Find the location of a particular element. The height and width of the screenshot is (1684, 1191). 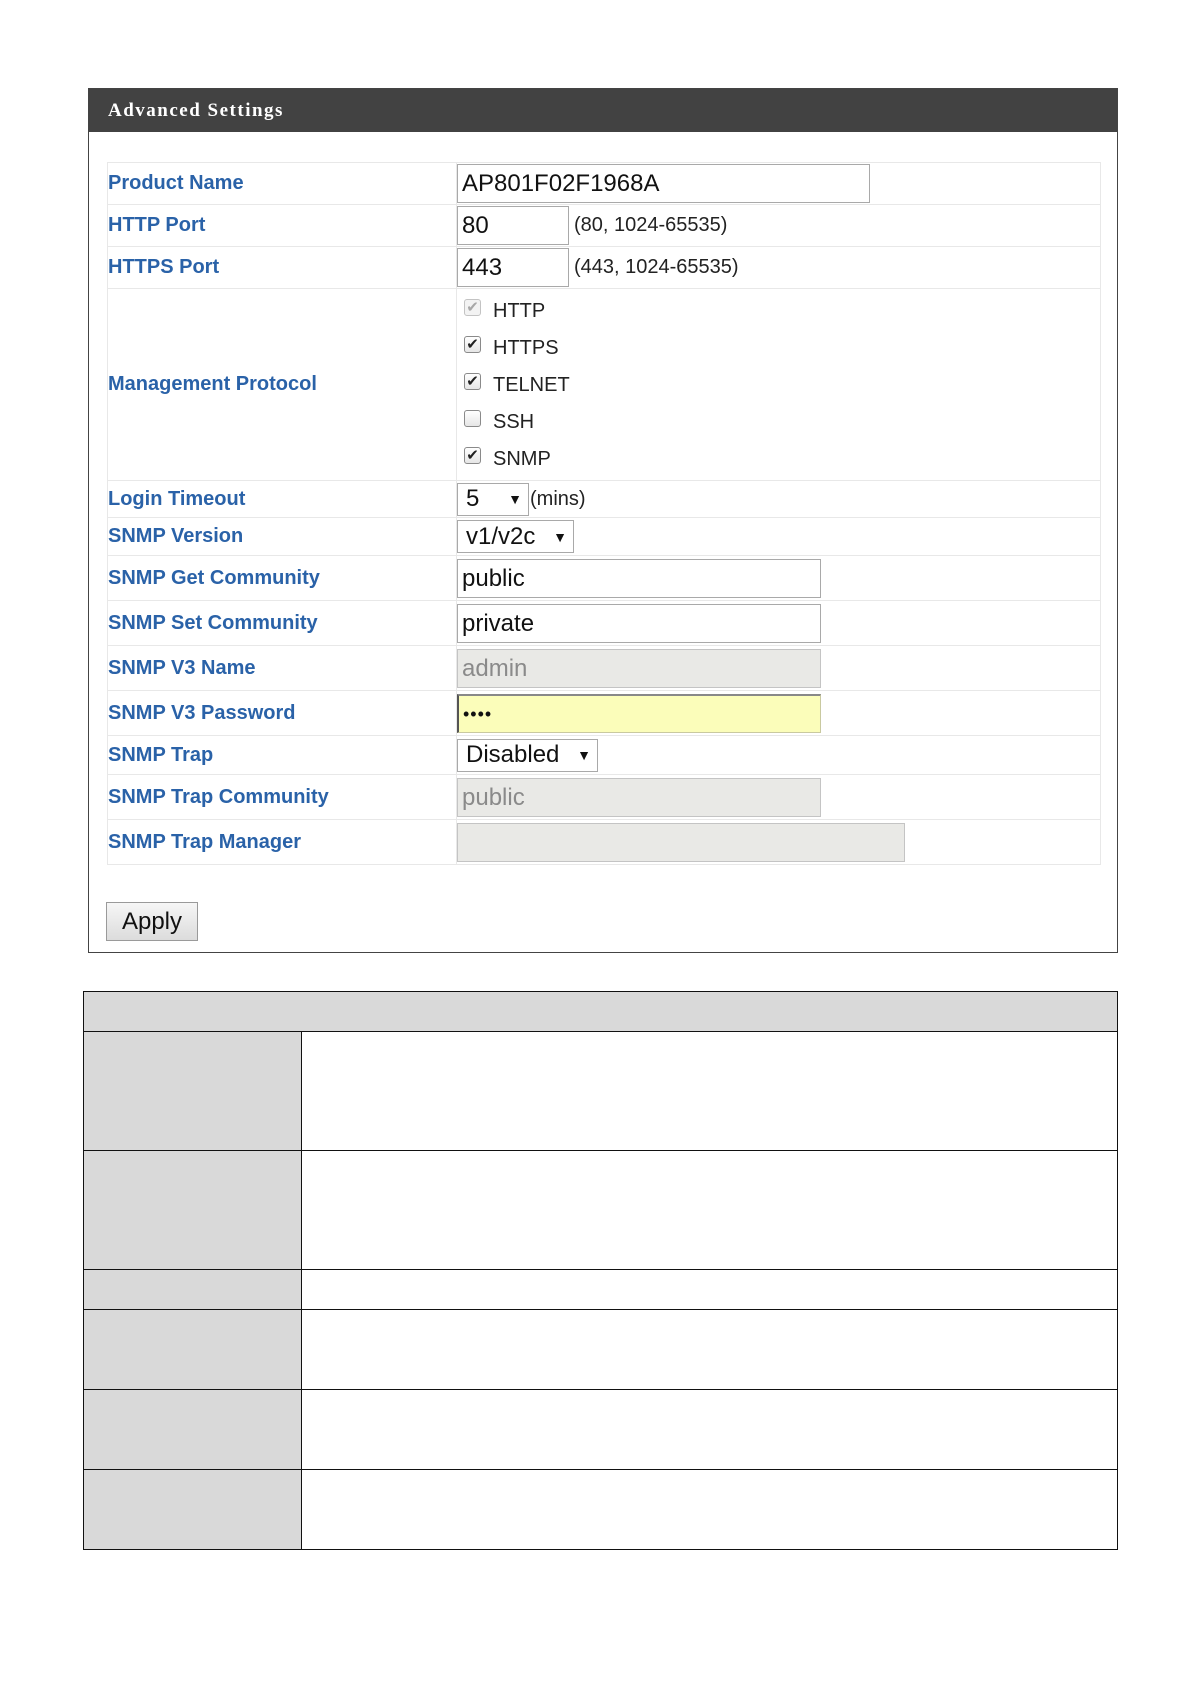

row-http-port: HTTP Port 80 (80, 1024-65535) is located at coordinates (604, 225).